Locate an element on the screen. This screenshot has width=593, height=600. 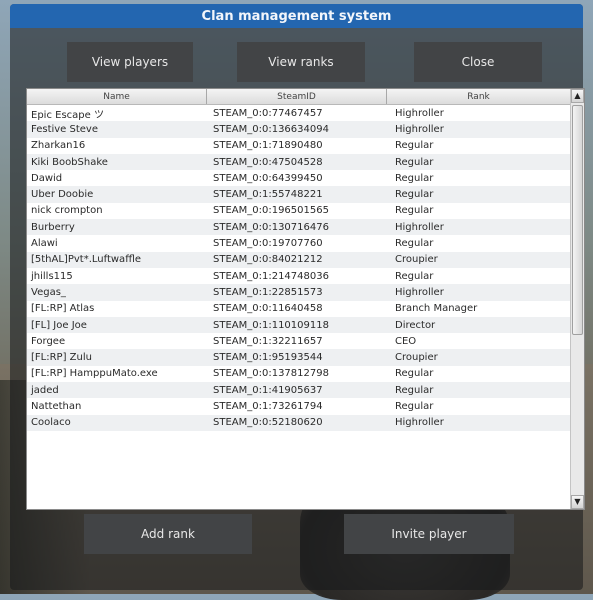
cell-name: Alawi is located at coordinates (44, 244).